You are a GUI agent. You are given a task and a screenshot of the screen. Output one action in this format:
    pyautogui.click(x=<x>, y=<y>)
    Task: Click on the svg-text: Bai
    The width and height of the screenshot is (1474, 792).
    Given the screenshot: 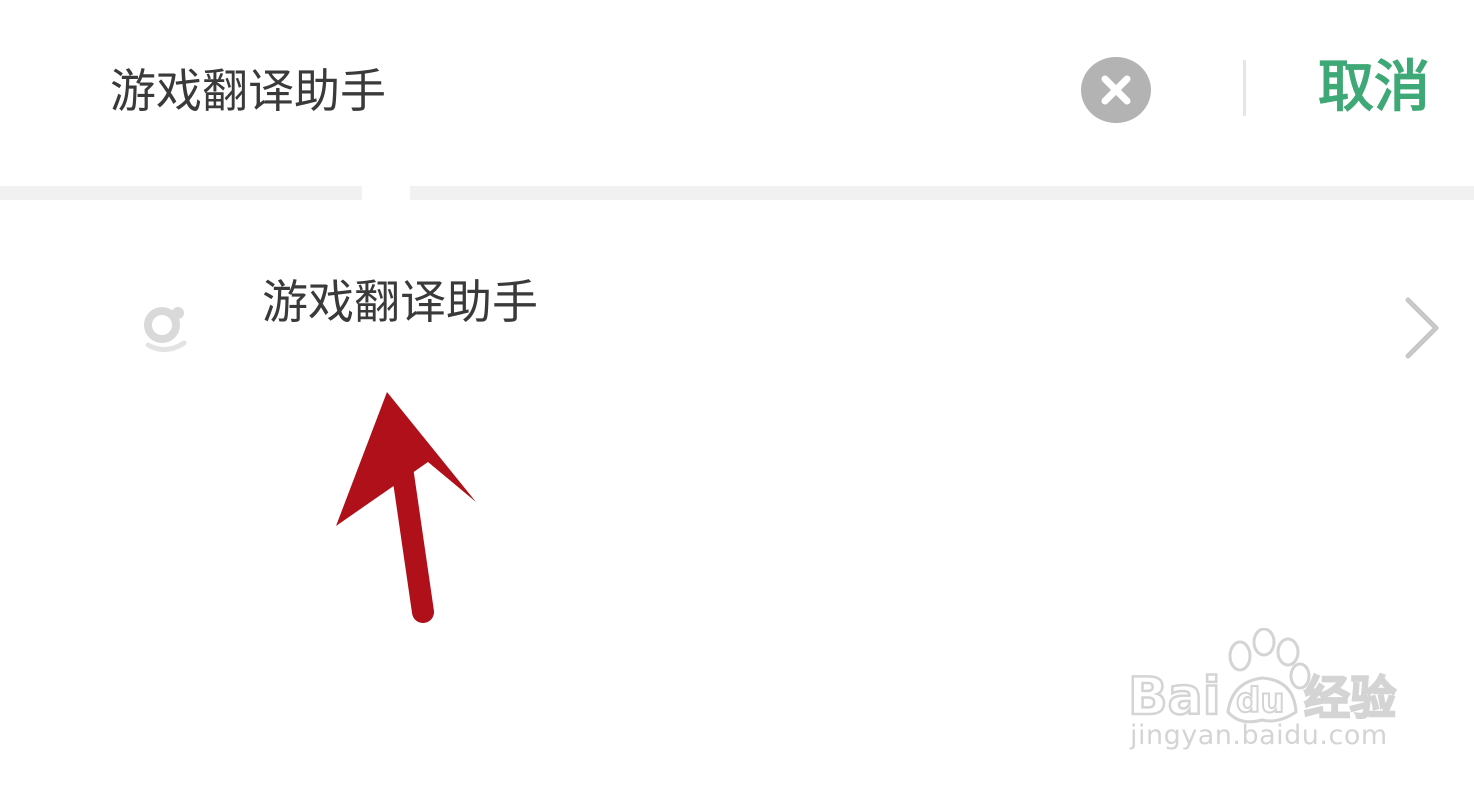 What is the action you would take?
    pyautogui.click(x=1174, y=697)
    